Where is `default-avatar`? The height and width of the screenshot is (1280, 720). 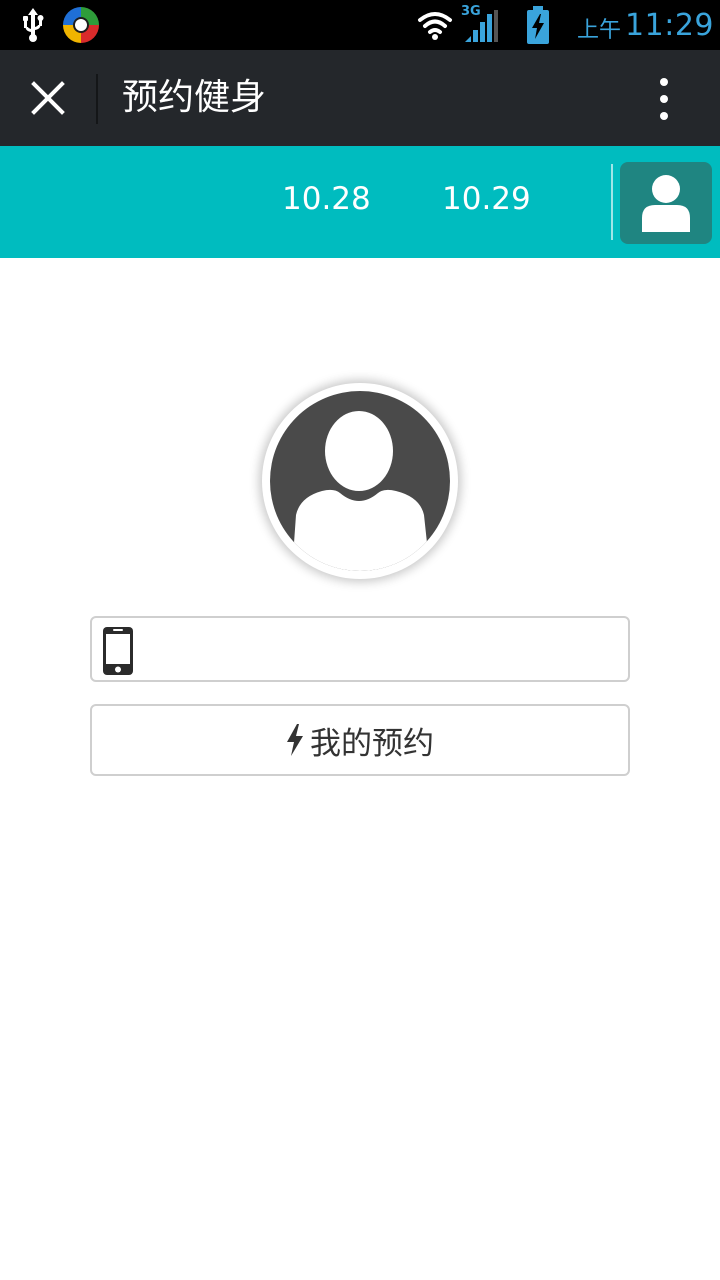 default-avatar is located at coordinates (360, 481).